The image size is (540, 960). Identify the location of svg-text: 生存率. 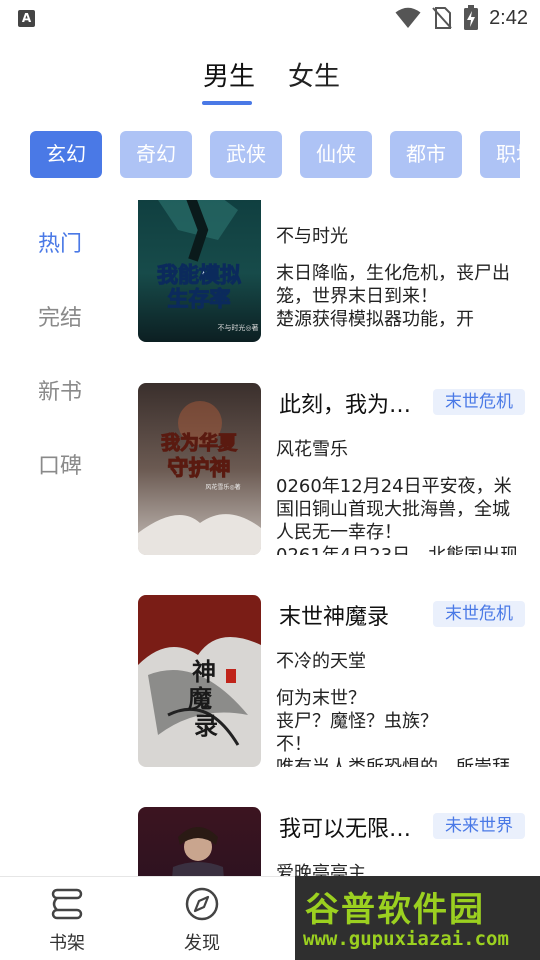
(199, 299).